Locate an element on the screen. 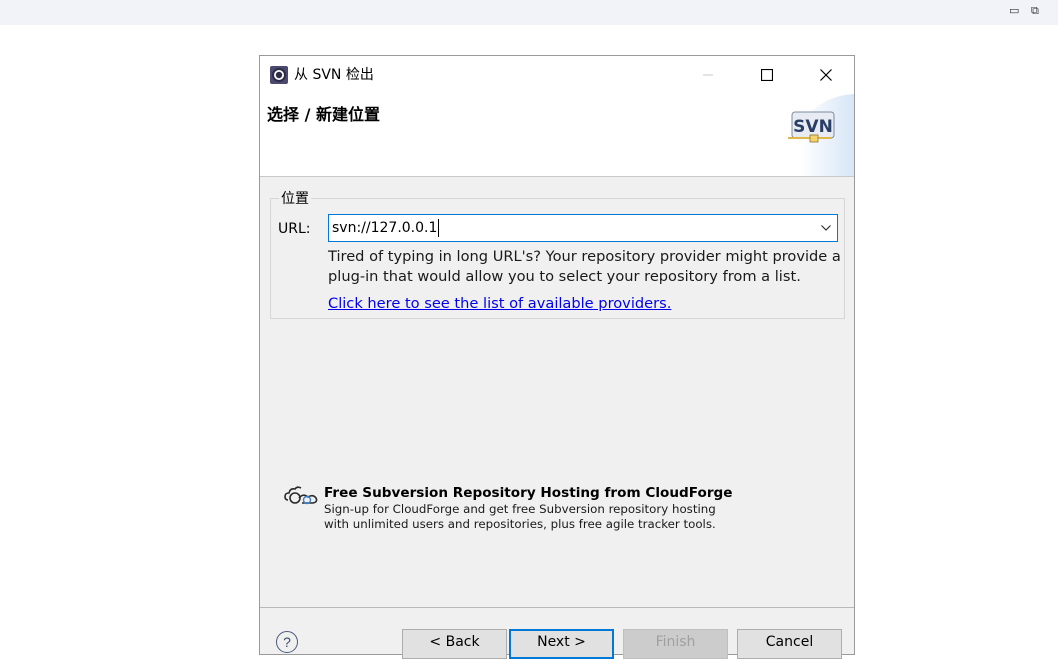  dialog-titlebar: 从 SVN 检出 is located at coordinates (557, 75).